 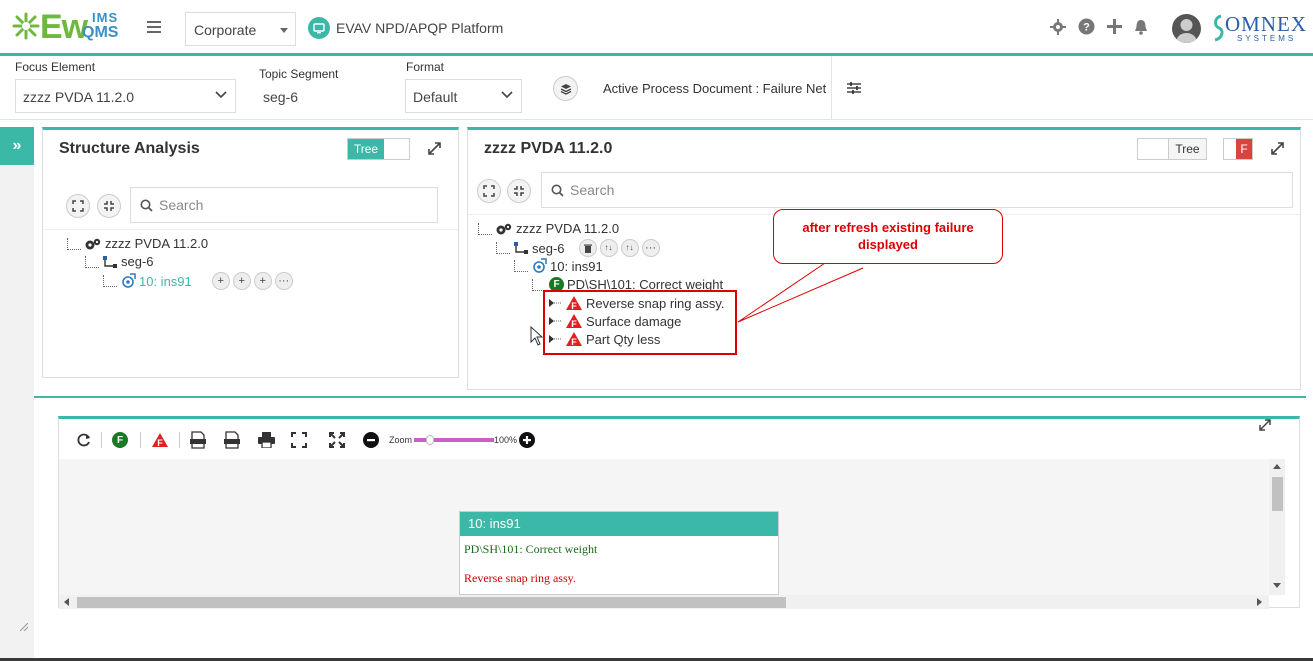 I want to click on add-failure-icon: F, so click(x=160, y=440).